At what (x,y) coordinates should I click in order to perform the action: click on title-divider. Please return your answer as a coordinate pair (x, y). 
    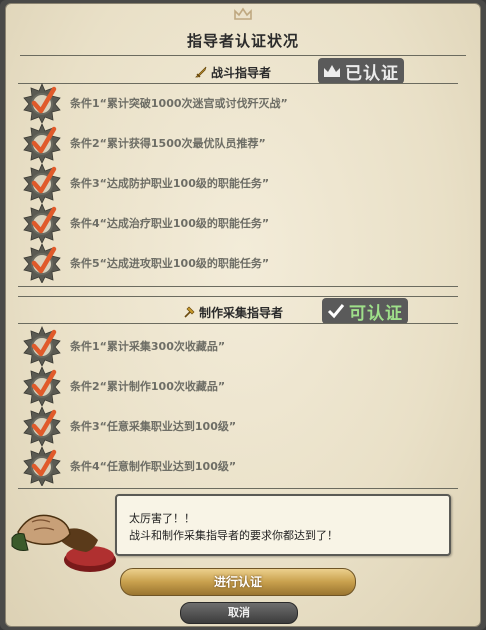
    Looking at the image, I should click on (243, 55).